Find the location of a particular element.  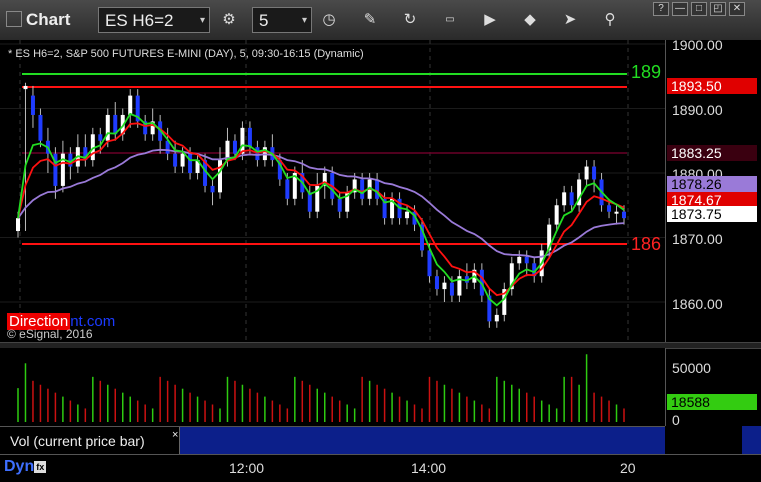

volume-value-box: 18588 is located at coordinates (712, 402).